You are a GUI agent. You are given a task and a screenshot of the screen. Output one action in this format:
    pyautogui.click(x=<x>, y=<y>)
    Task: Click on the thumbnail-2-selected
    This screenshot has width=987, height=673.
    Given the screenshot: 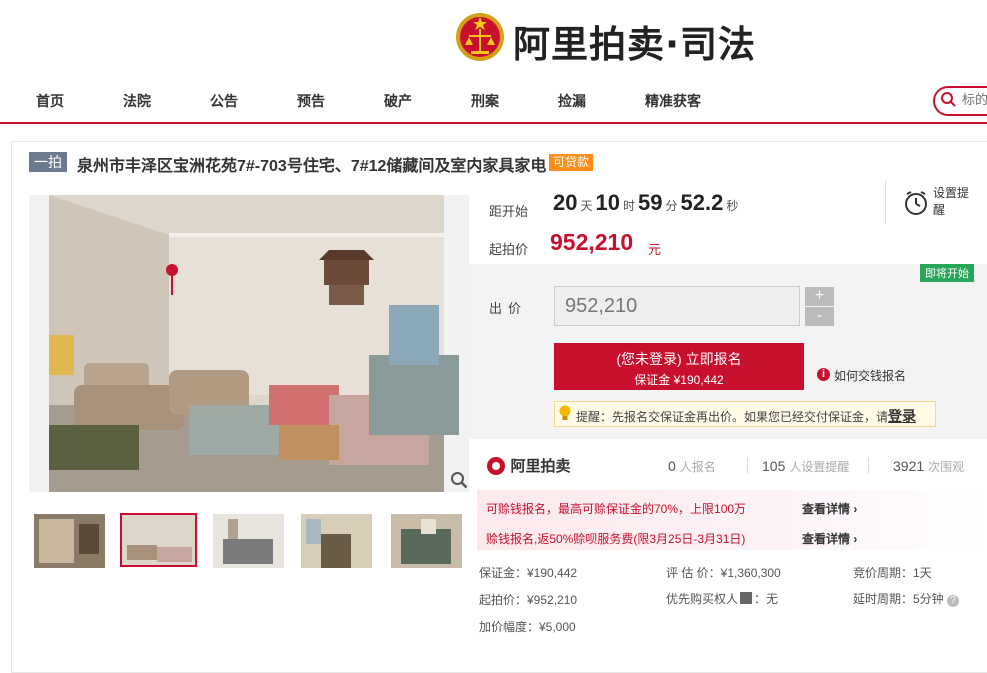 What is the action you would take?
    pyautogui.click(x=158, y=540)
    